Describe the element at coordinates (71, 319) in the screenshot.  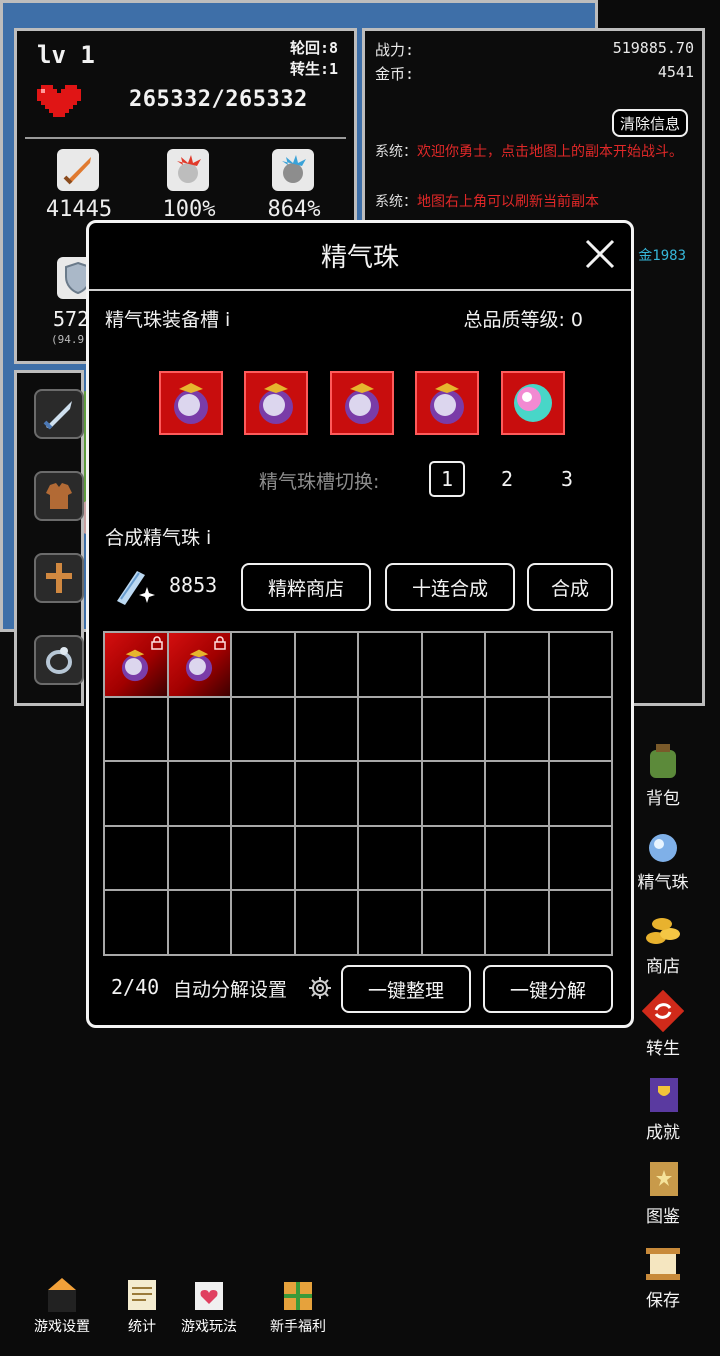
I see `defense-value: 572` at that location.